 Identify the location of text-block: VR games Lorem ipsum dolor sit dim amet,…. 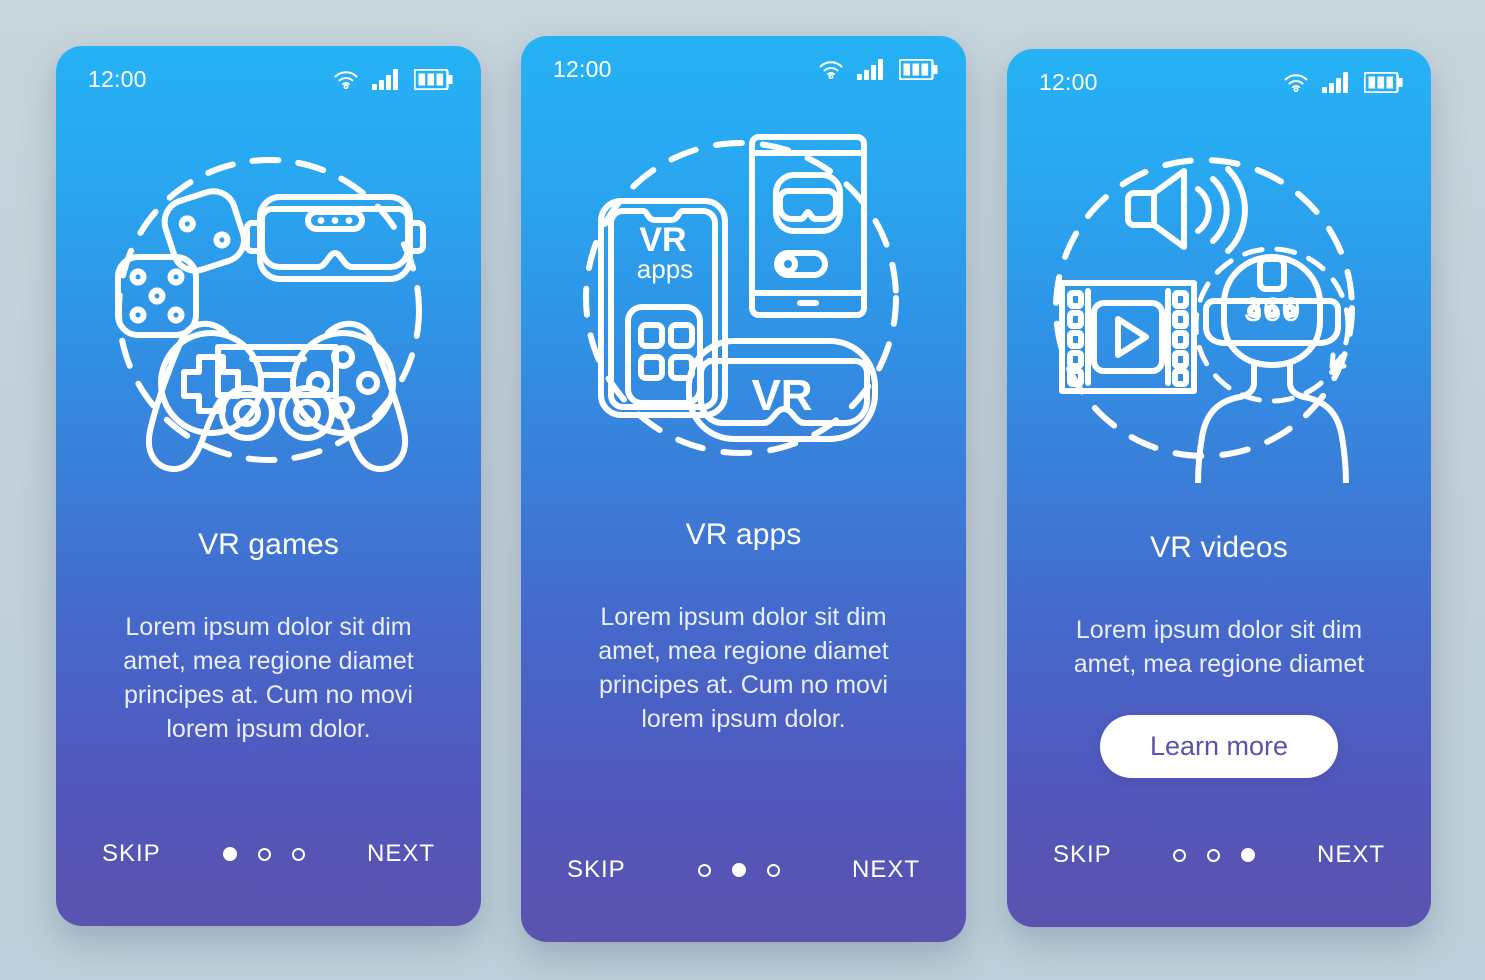
(268, 664).